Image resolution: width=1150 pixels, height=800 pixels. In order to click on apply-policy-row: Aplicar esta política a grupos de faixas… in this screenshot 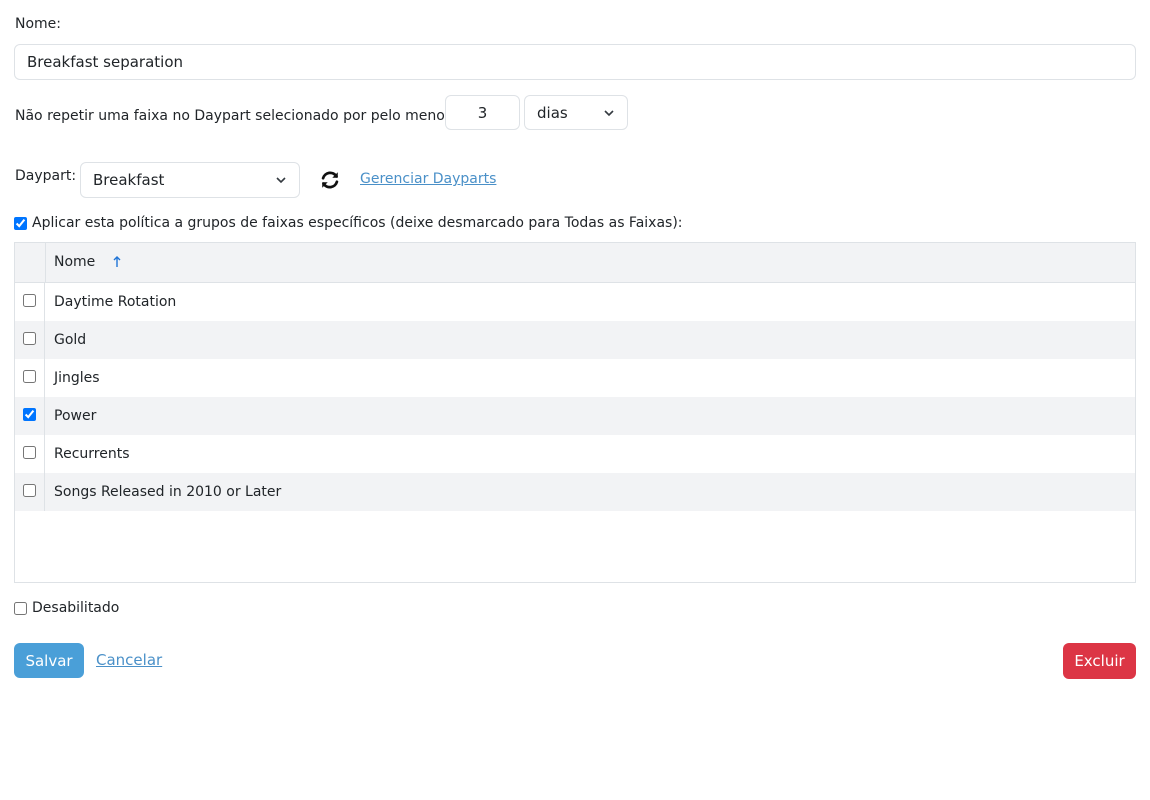, I will do `click(348, 223)`.